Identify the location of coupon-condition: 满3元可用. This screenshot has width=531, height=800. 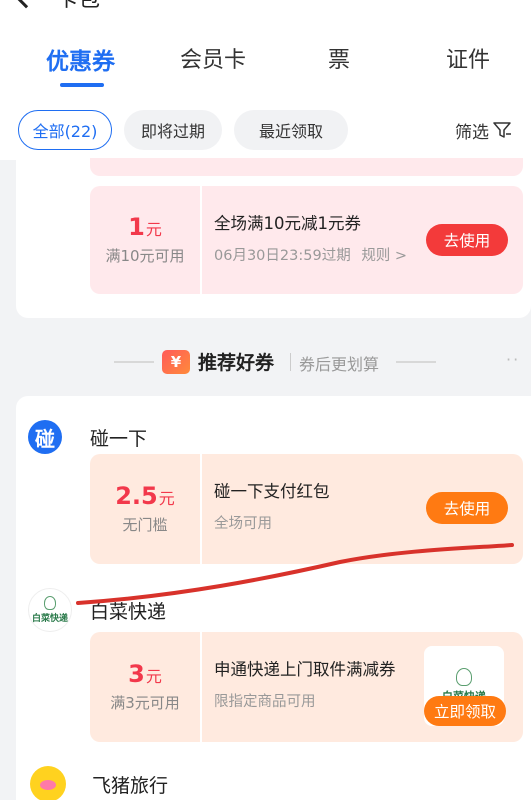
(145, 702).